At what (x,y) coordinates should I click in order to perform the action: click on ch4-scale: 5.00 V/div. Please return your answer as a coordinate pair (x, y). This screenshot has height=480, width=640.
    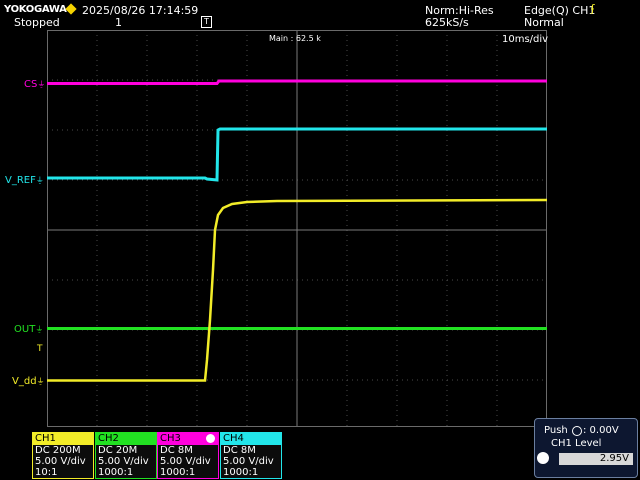
    Looking at the image, I should click on (248, 461).